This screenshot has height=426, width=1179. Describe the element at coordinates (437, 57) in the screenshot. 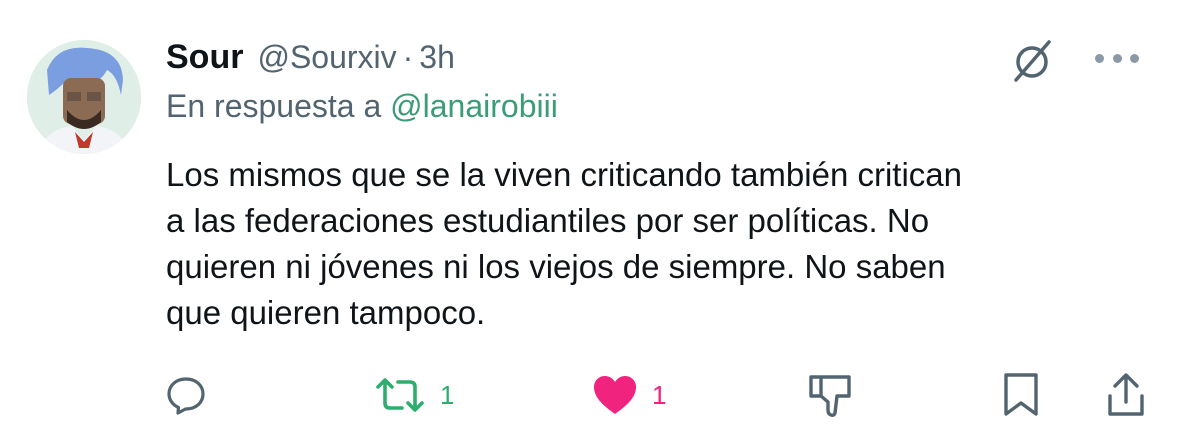

I see `timestamp: 3h` at that location.